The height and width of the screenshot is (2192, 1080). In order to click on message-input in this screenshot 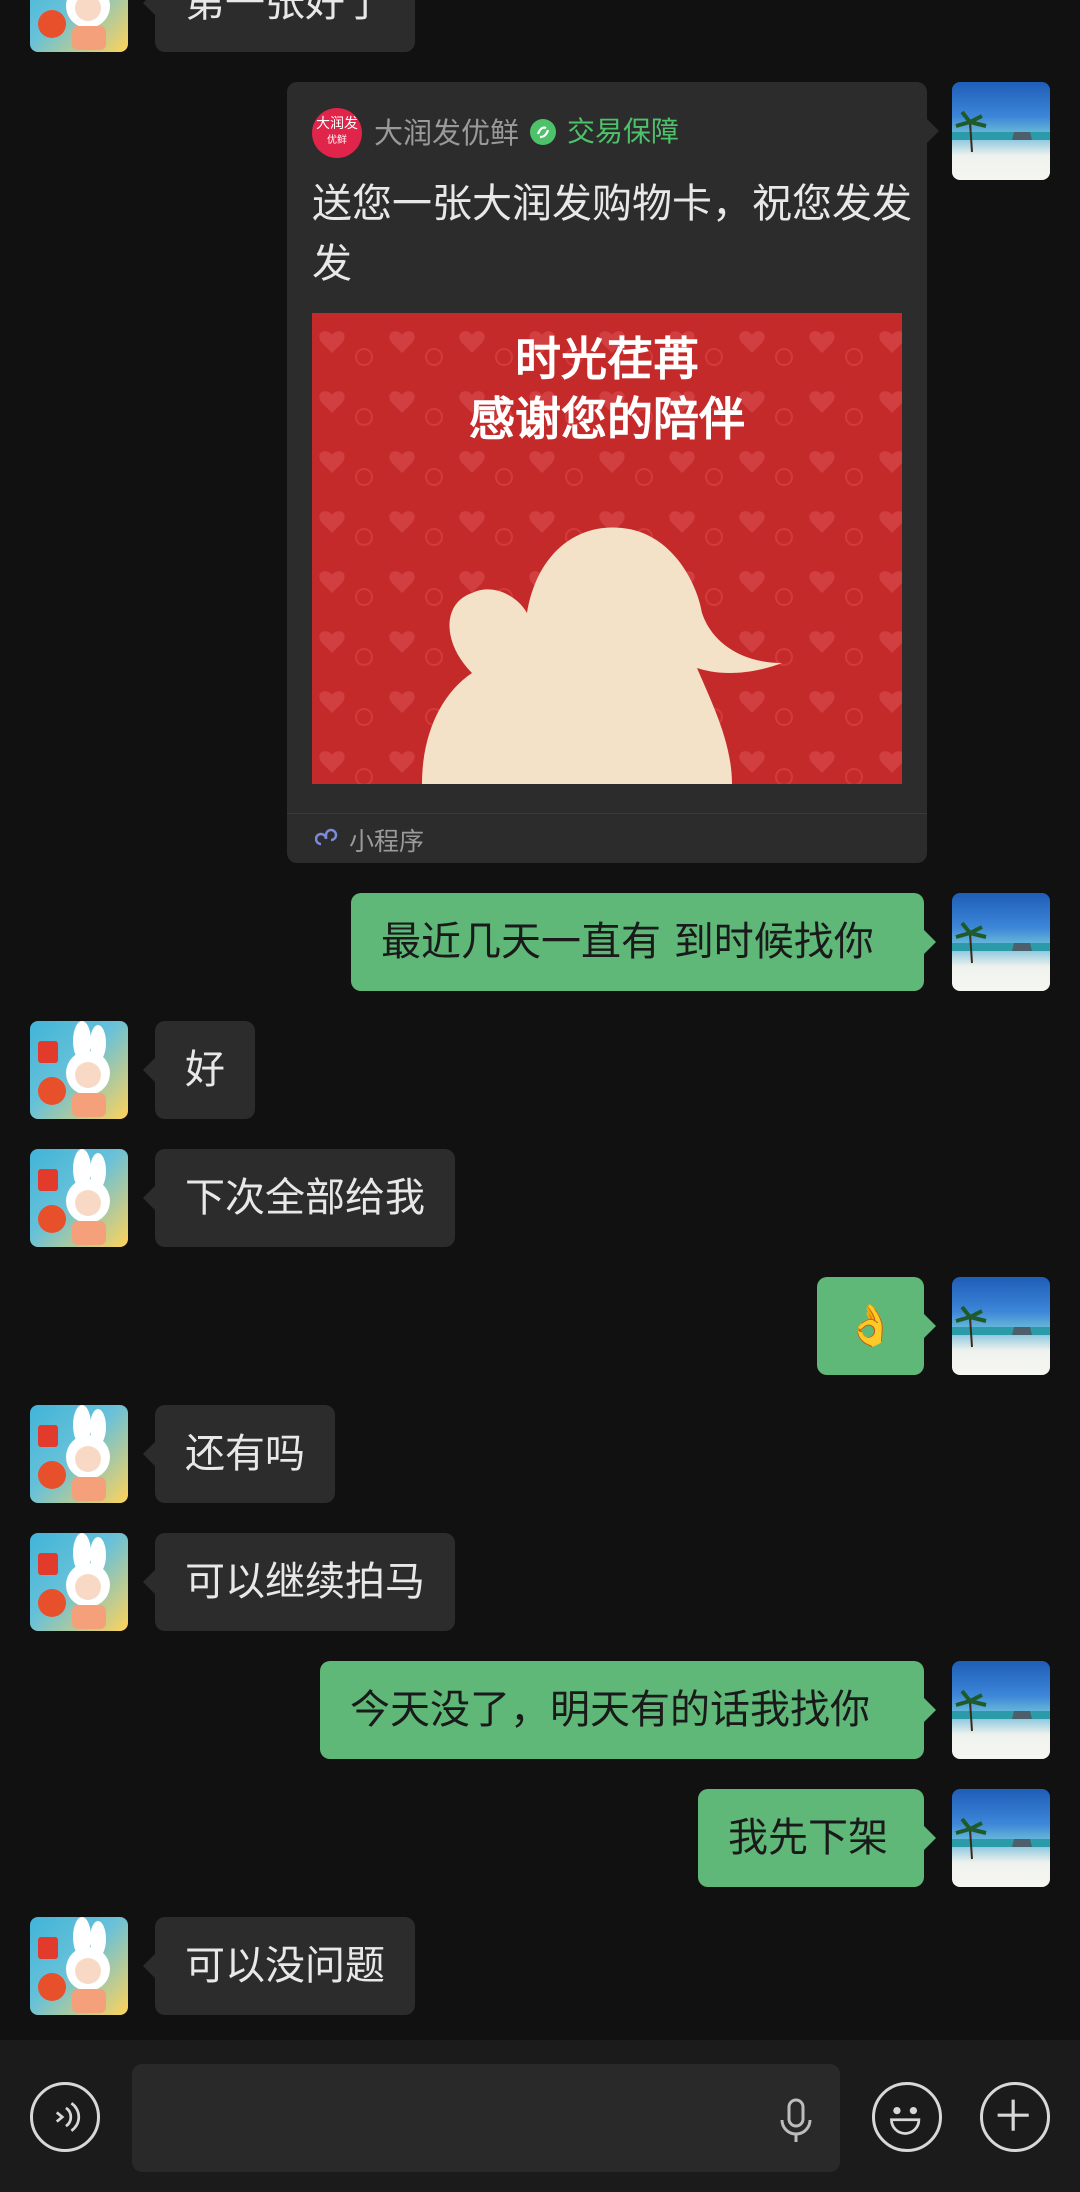, I will do `click(486, 2118)`.